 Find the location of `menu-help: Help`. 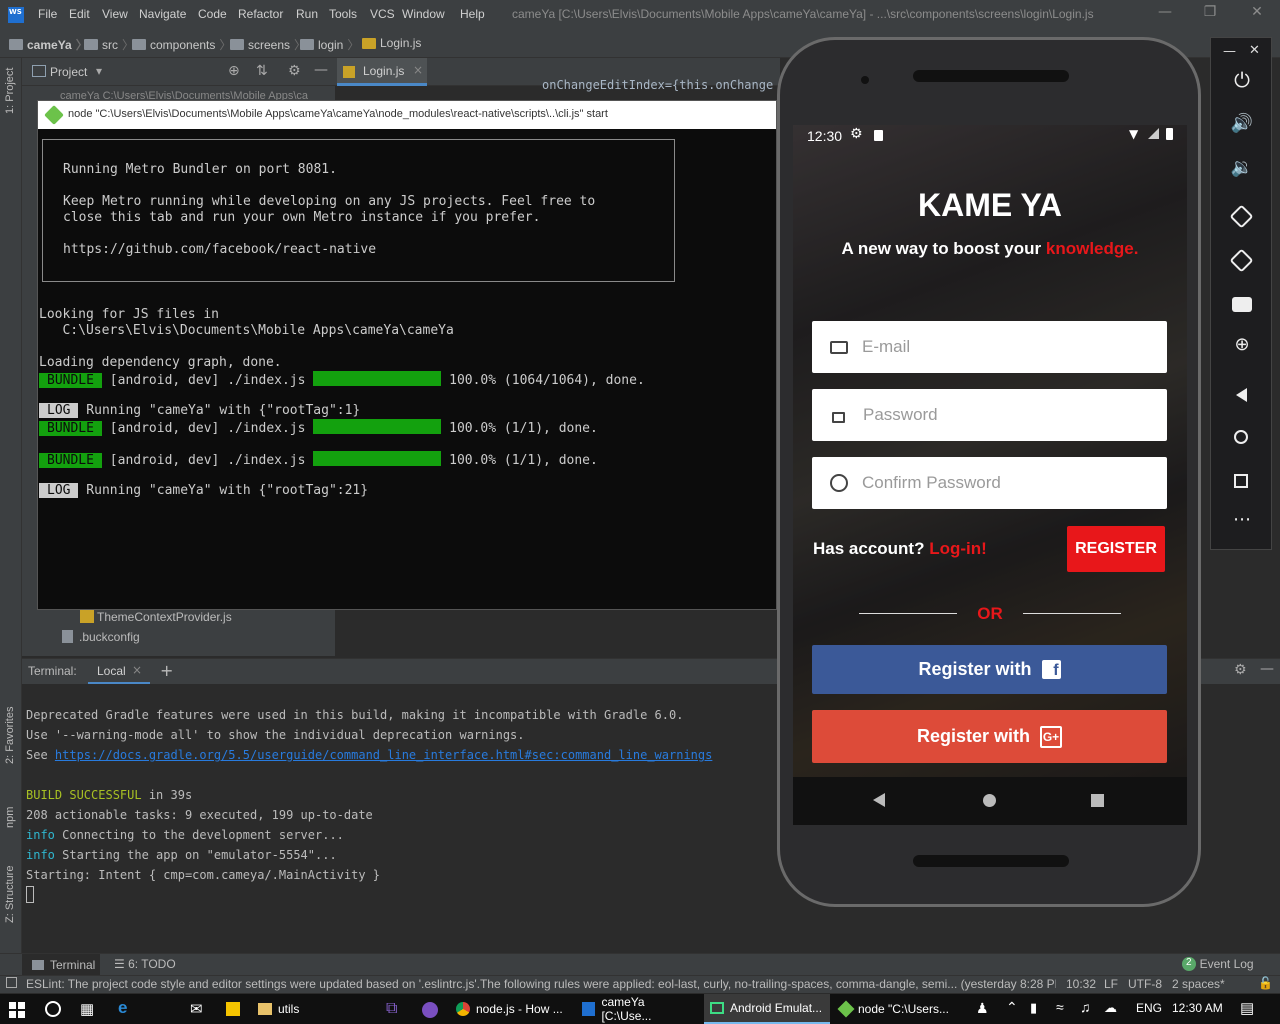

menu-help: Help is located at coordinates (472, 14).